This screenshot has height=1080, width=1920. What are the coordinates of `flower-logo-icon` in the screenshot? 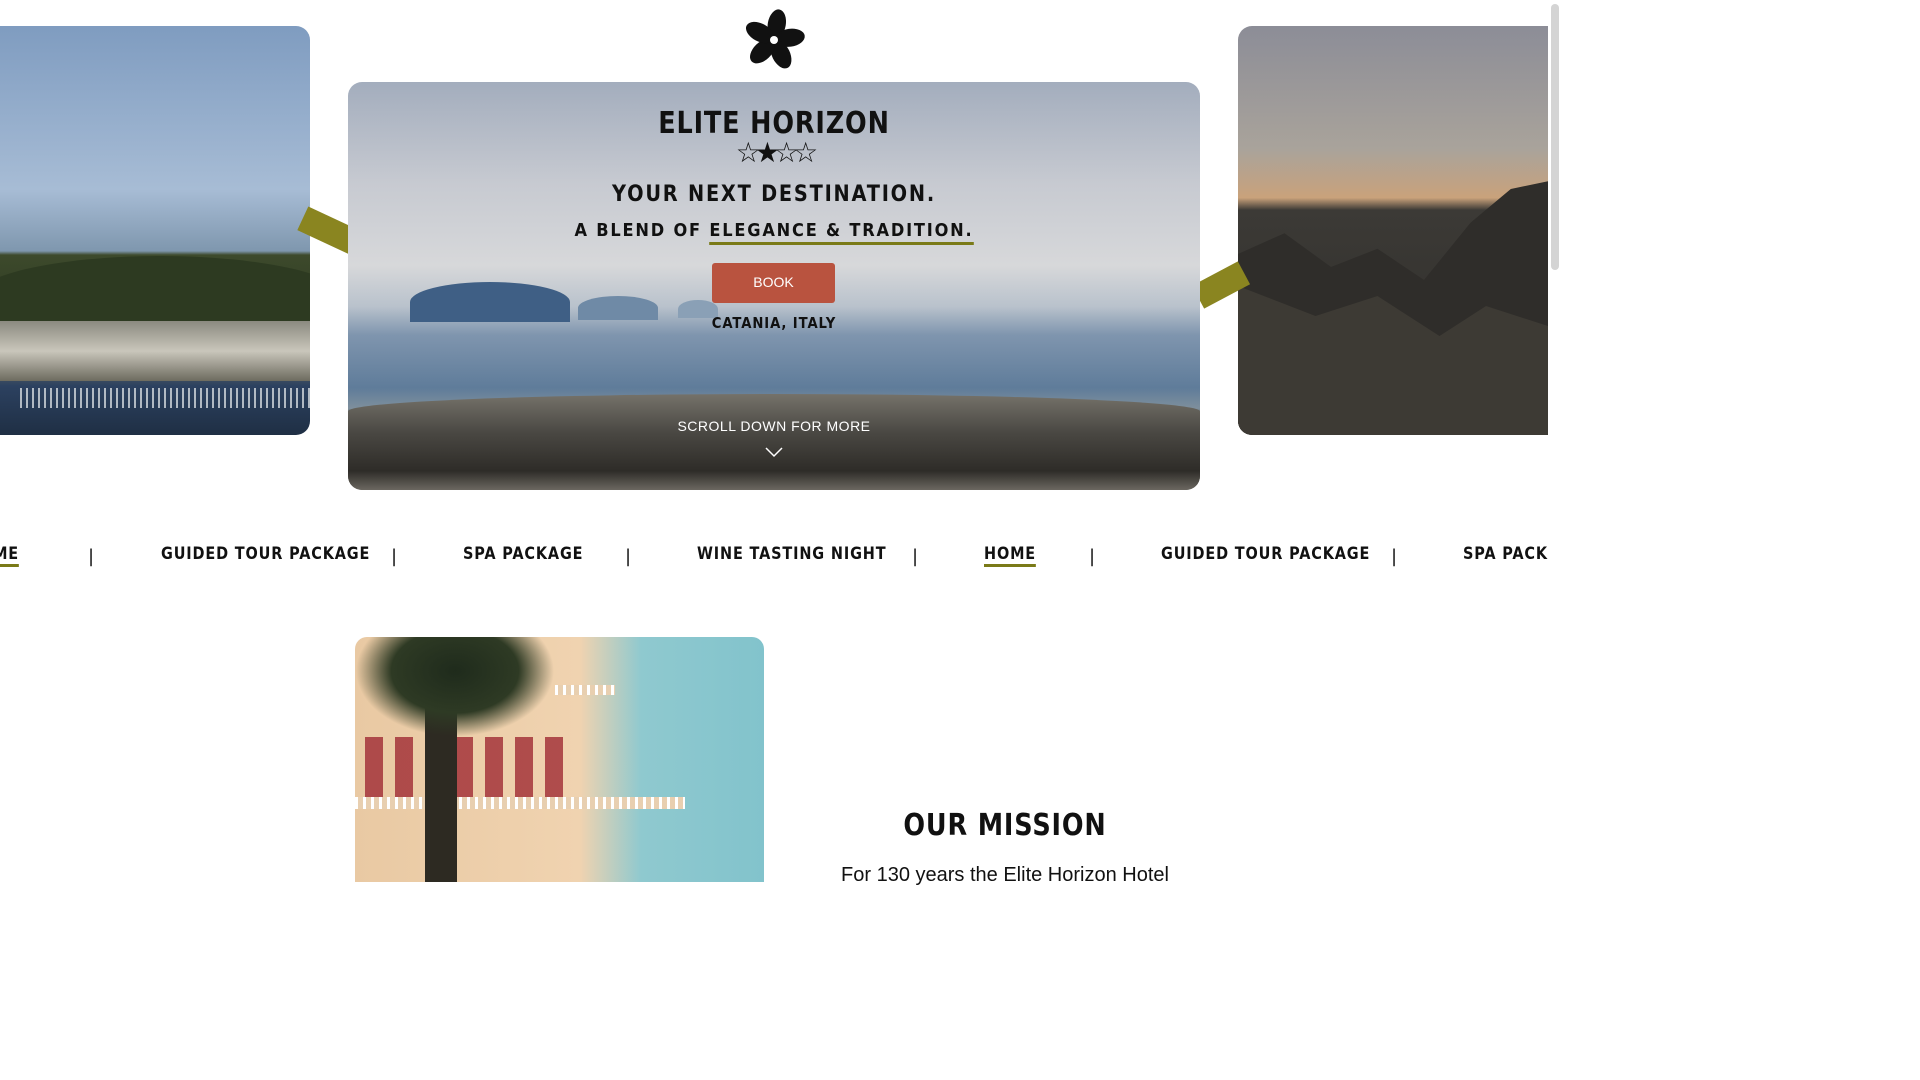 It's located at (774, 40).